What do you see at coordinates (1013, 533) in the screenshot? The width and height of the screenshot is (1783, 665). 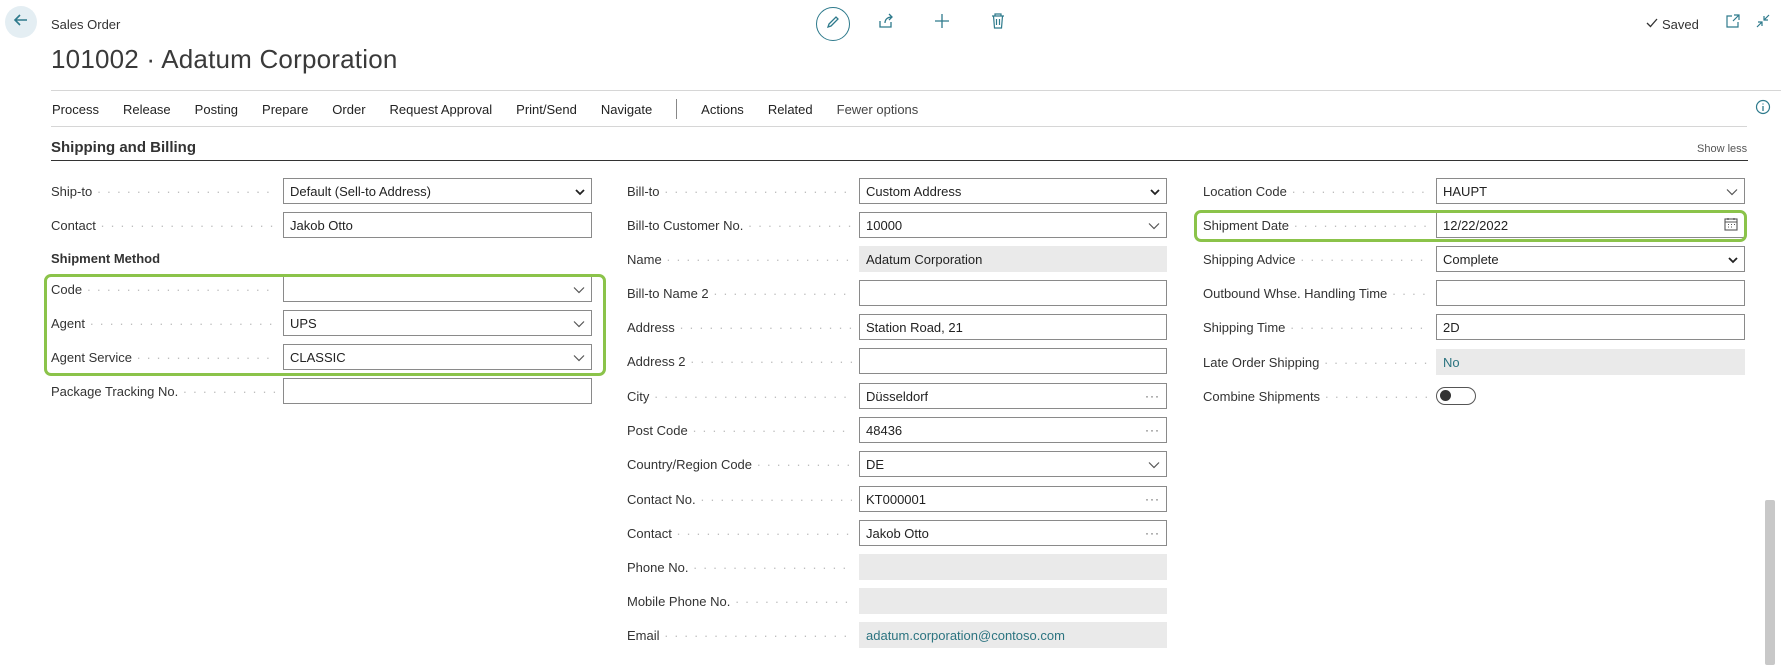 I see `bill-to-contact-field: Jakob Otto ···` at bounding box center [1013, 533].